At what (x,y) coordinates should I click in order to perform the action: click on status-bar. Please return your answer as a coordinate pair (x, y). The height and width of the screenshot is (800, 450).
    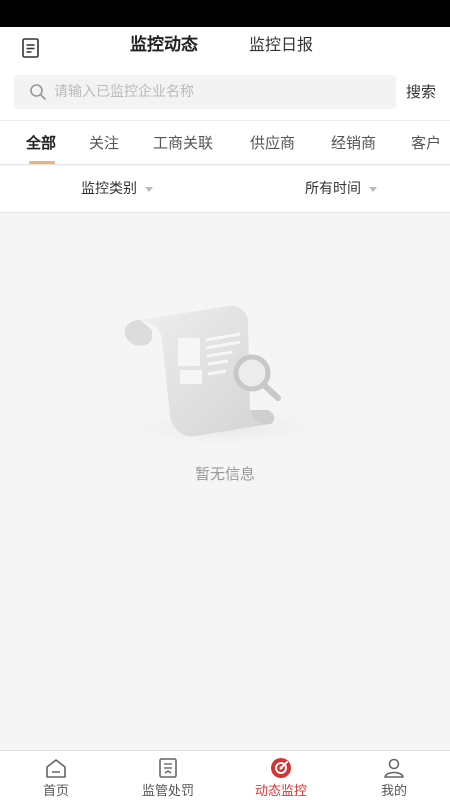
    Looking at the image, I should click on (225, 13).